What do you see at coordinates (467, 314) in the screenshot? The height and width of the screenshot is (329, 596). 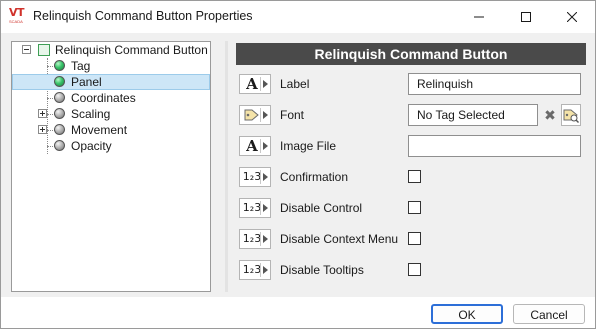 I see `ok-button: OK` at bounding box center [467, 314].